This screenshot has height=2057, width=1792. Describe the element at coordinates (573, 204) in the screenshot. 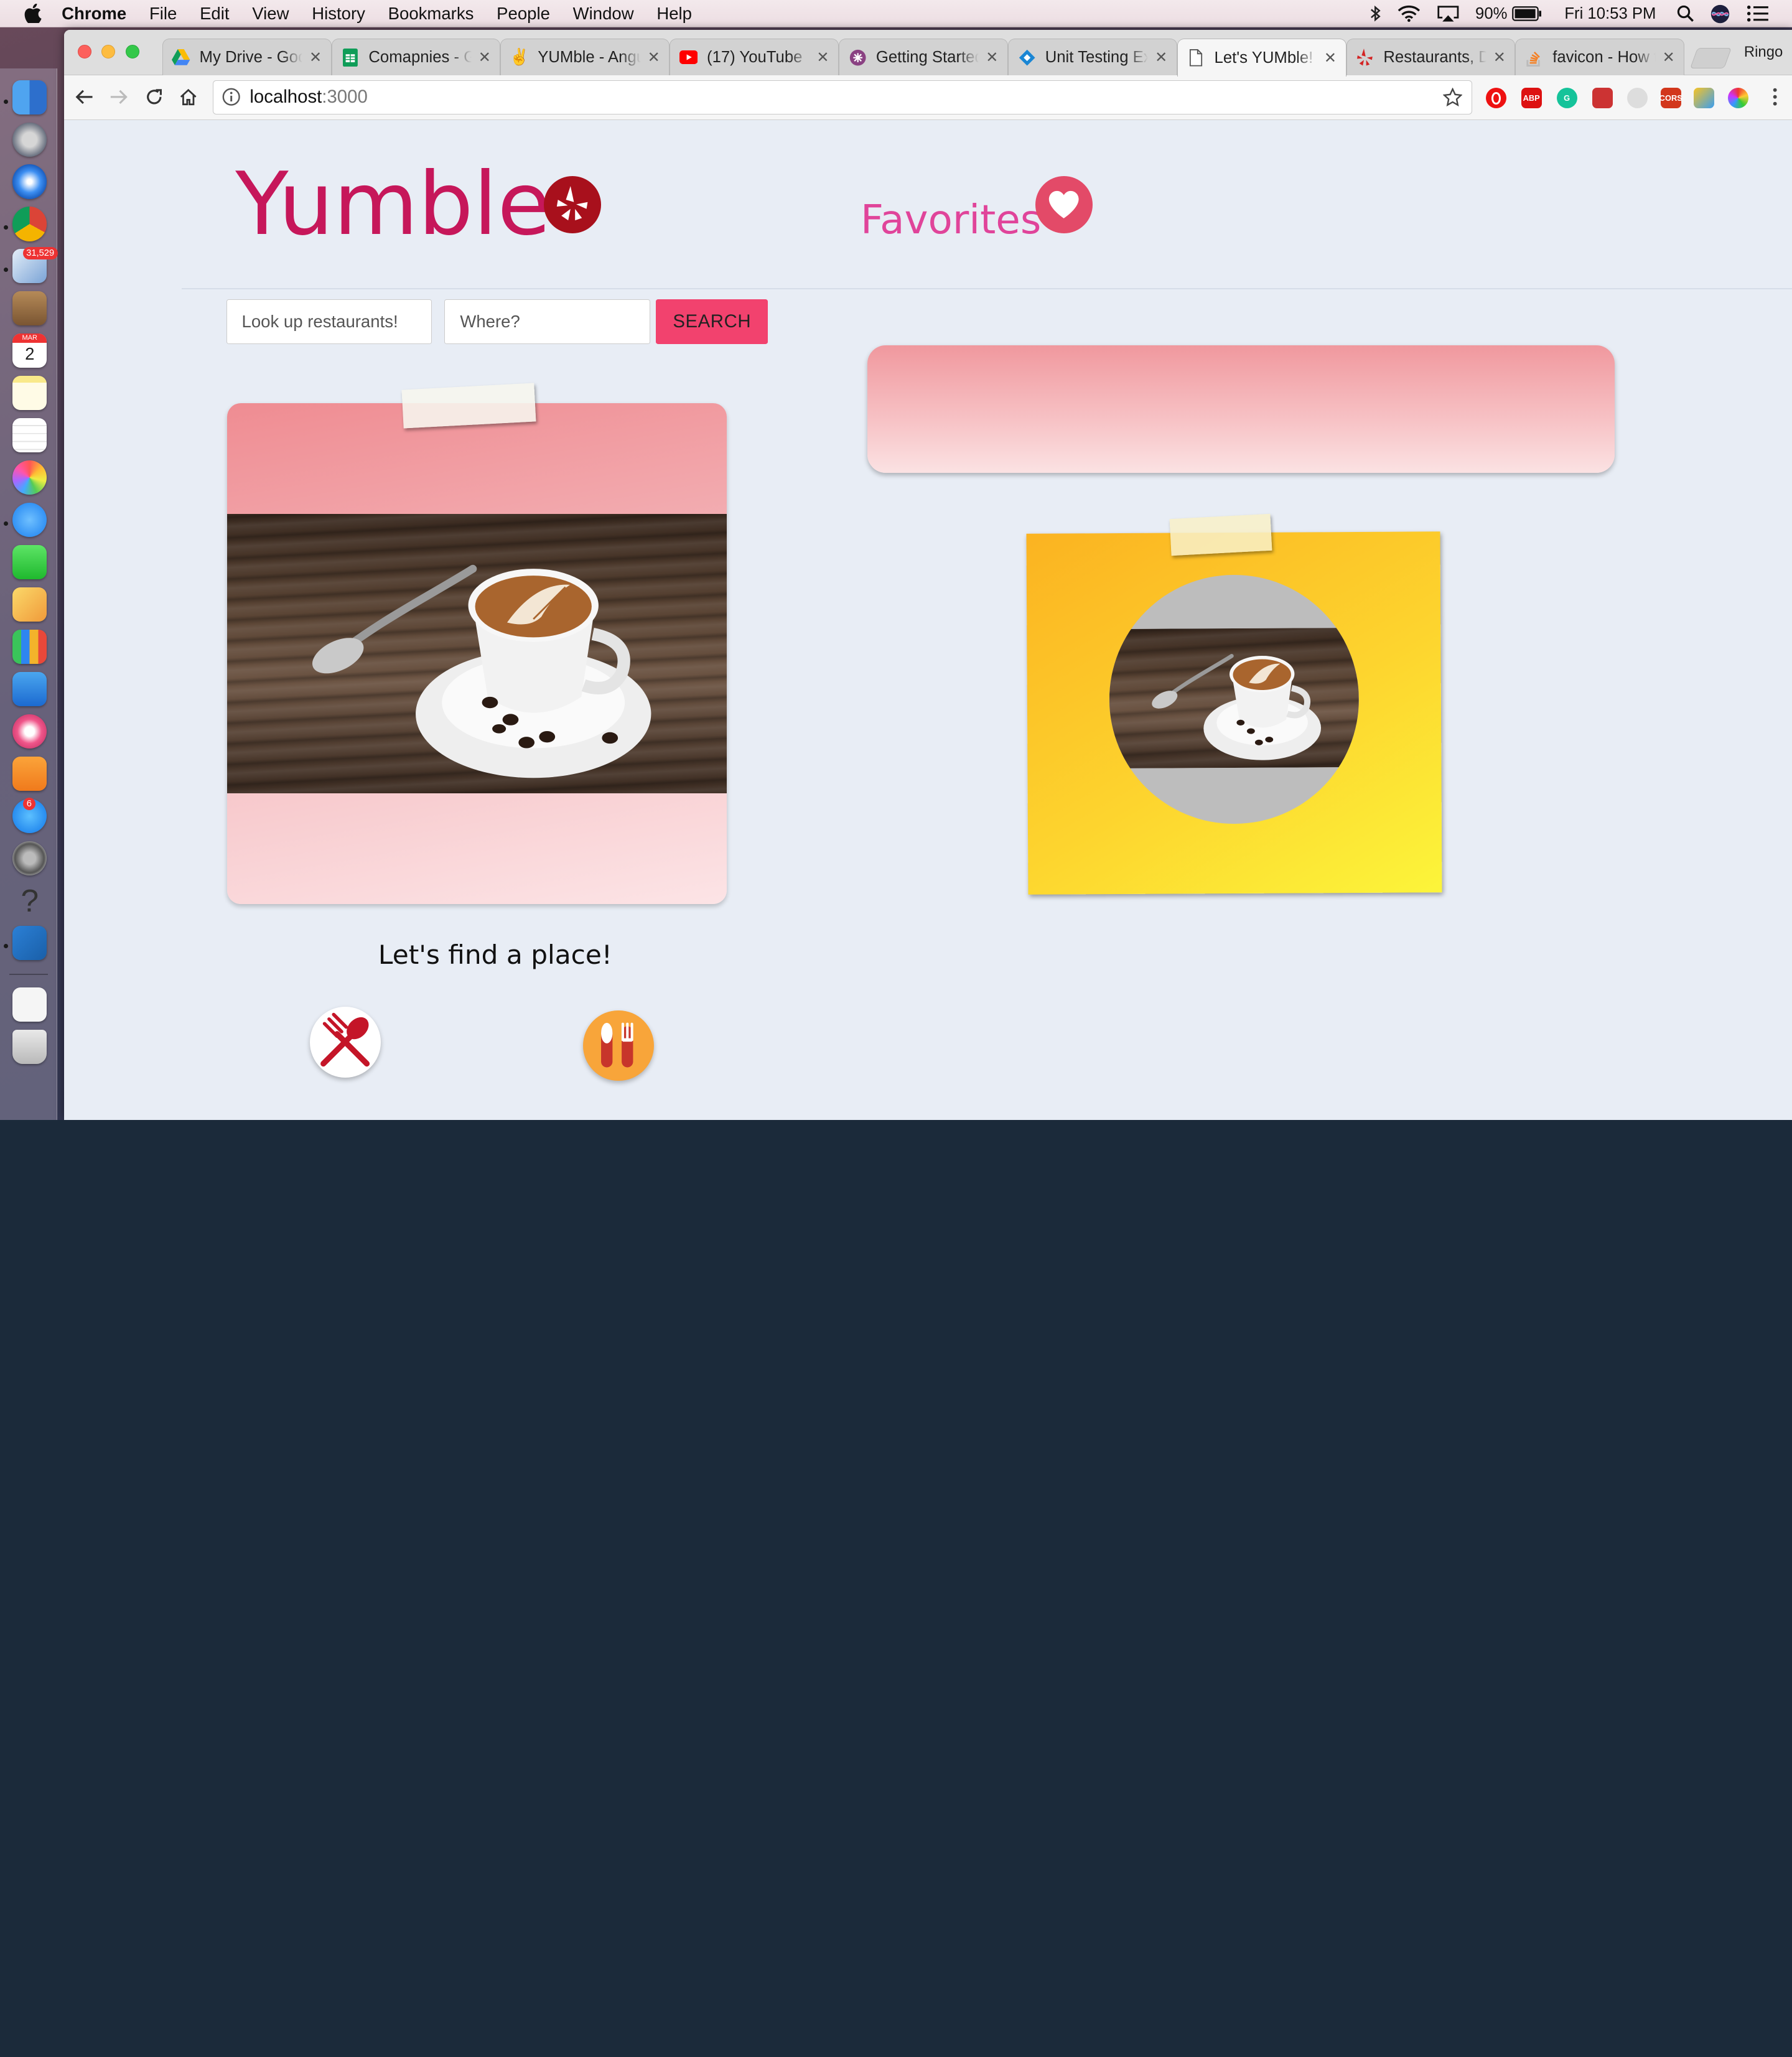

I see `yelp-logo-icon` at that location.